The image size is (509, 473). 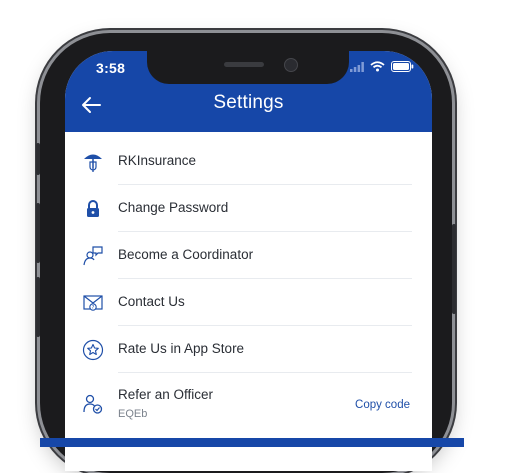 What do you see at coordinates (151, 301) in the screenshot?
I see `settings-item-label: Contact Us` at bounding box center [151, 301].